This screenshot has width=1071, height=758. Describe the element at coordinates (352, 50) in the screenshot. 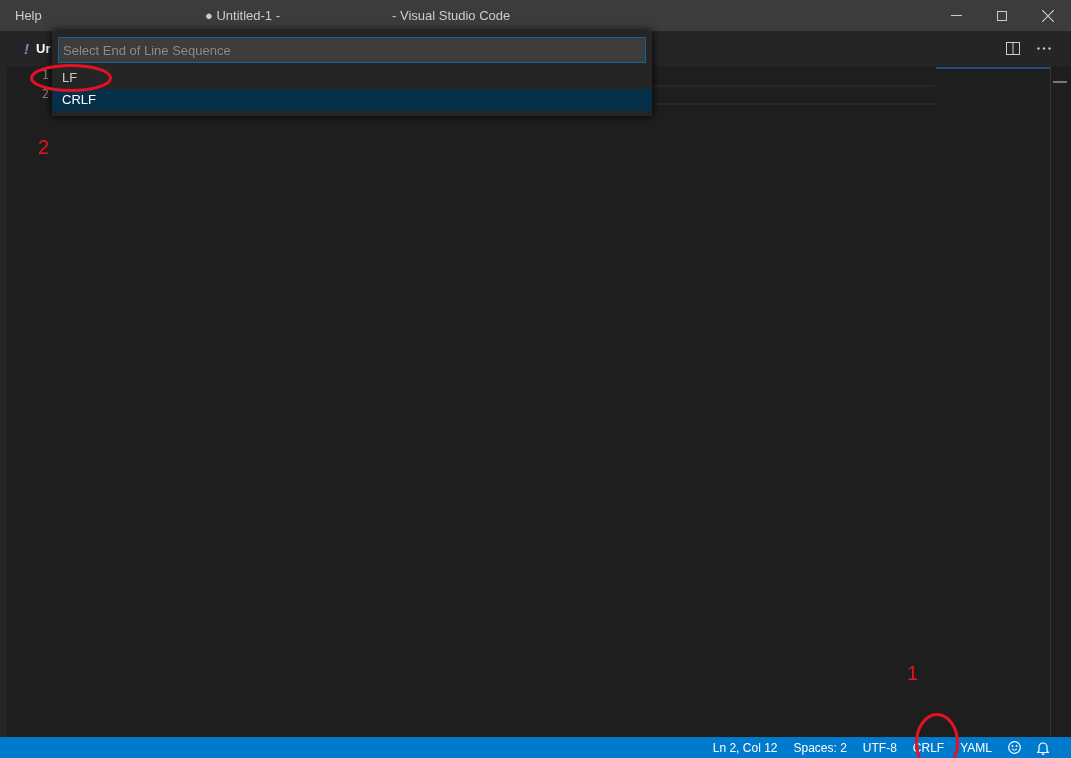

I see `search-field: Select End of Line Sequence` at that location.